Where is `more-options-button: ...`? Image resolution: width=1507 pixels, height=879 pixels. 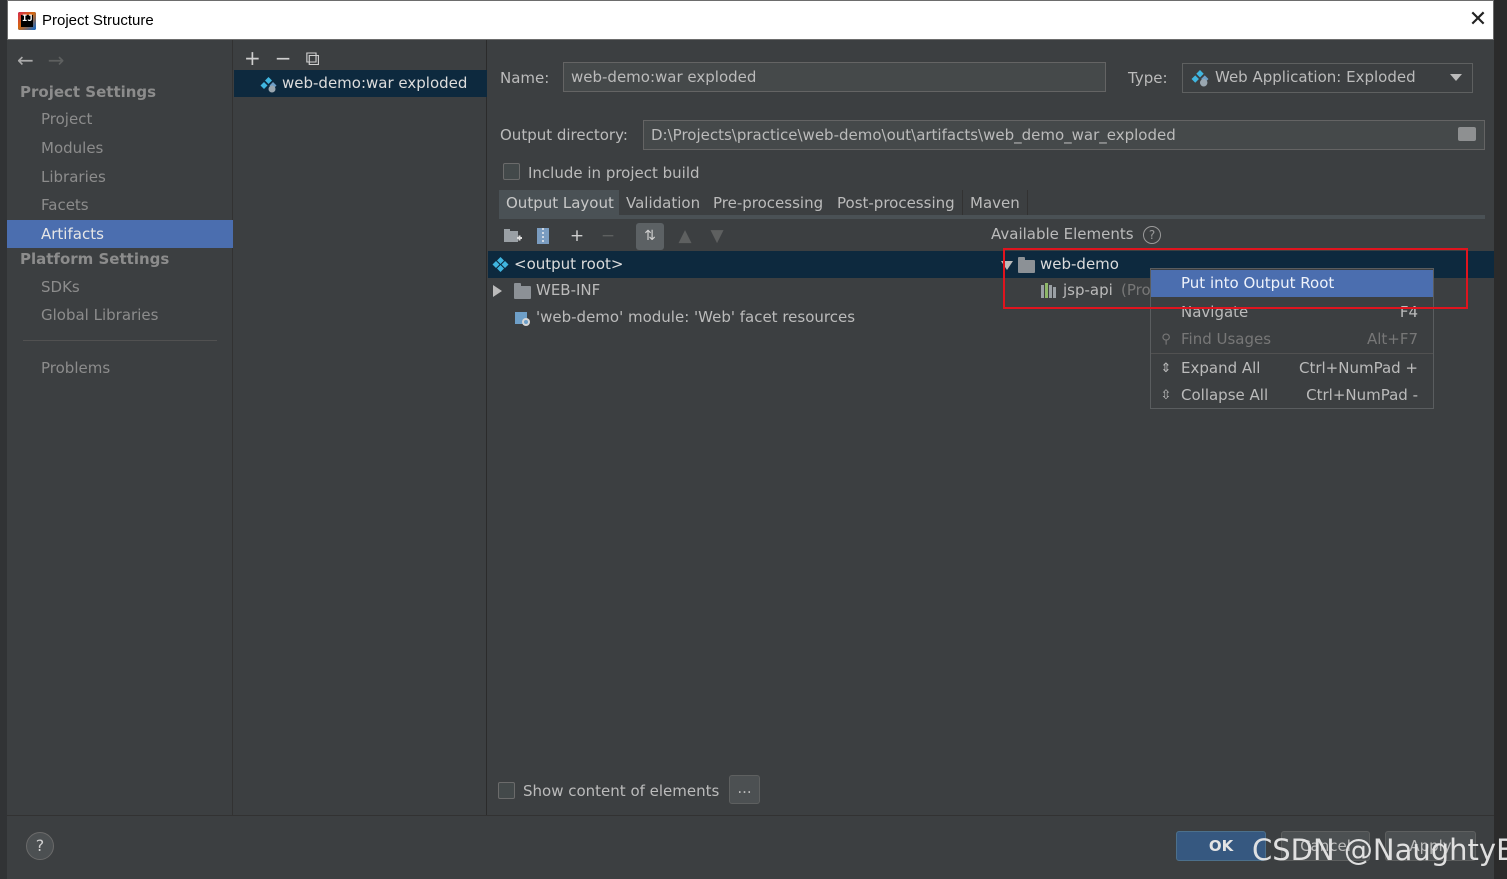 more-options-button: ... is located at coordinates (744, 789).